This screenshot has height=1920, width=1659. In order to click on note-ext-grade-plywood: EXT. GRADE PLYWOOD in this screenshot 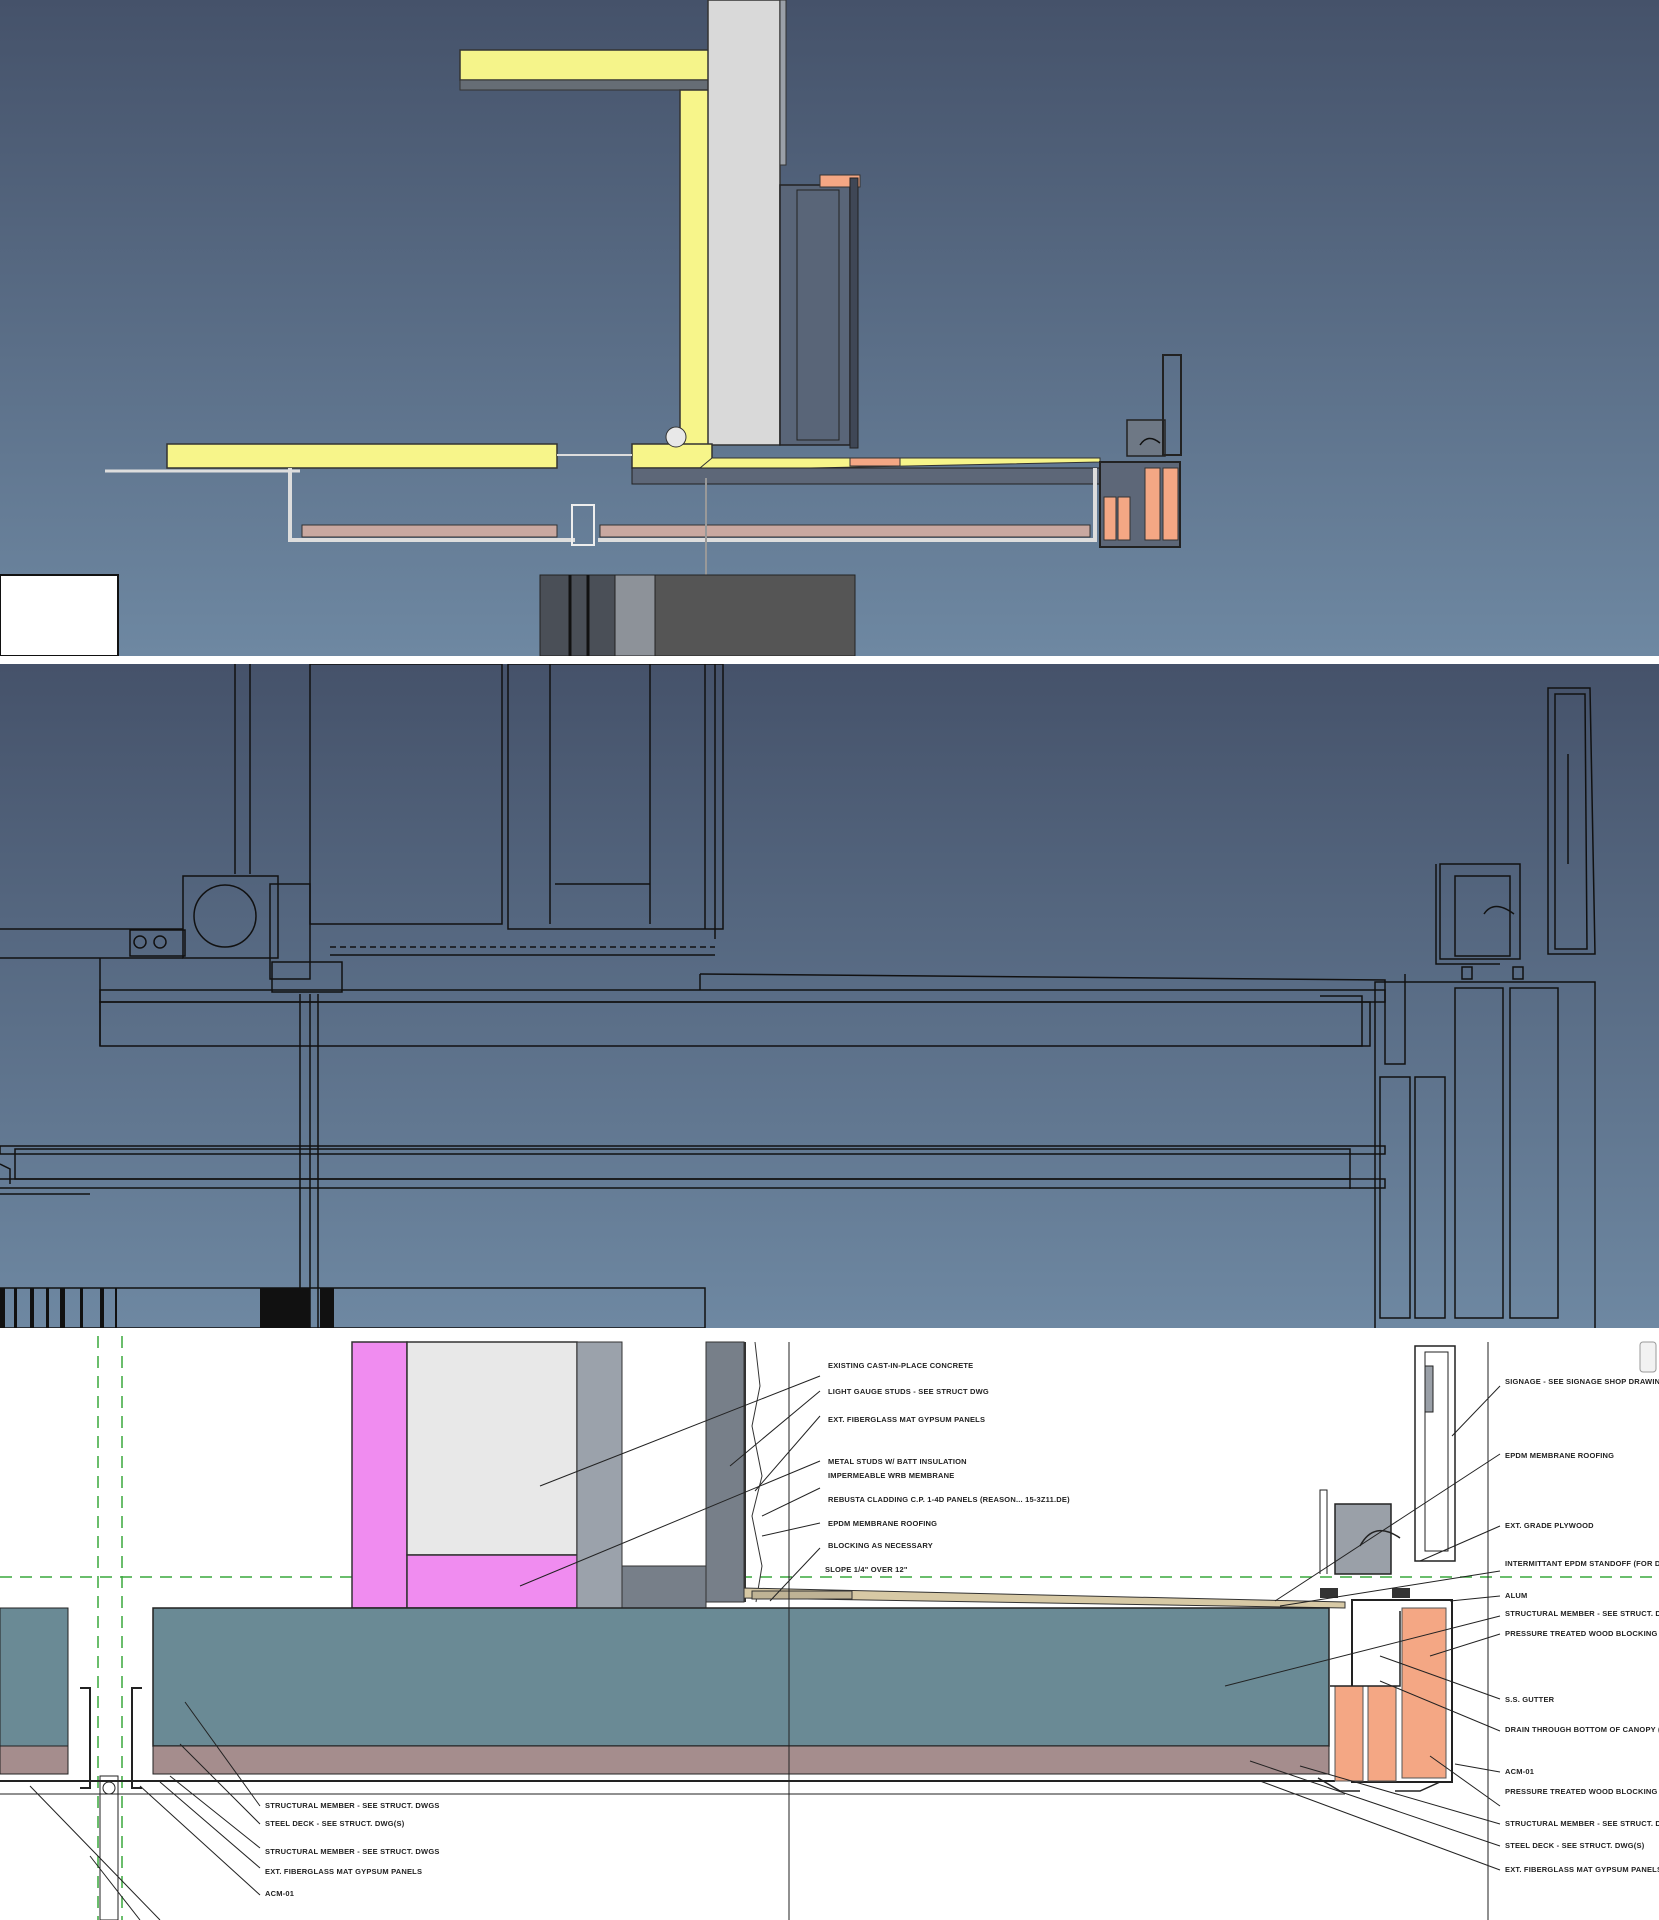, I will do `click(1549, 1525)`.